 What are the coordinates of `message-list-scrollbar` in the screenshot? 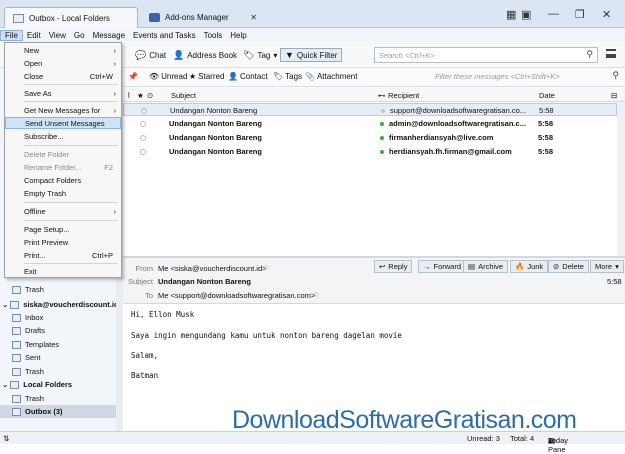 It's located at (621, 179).